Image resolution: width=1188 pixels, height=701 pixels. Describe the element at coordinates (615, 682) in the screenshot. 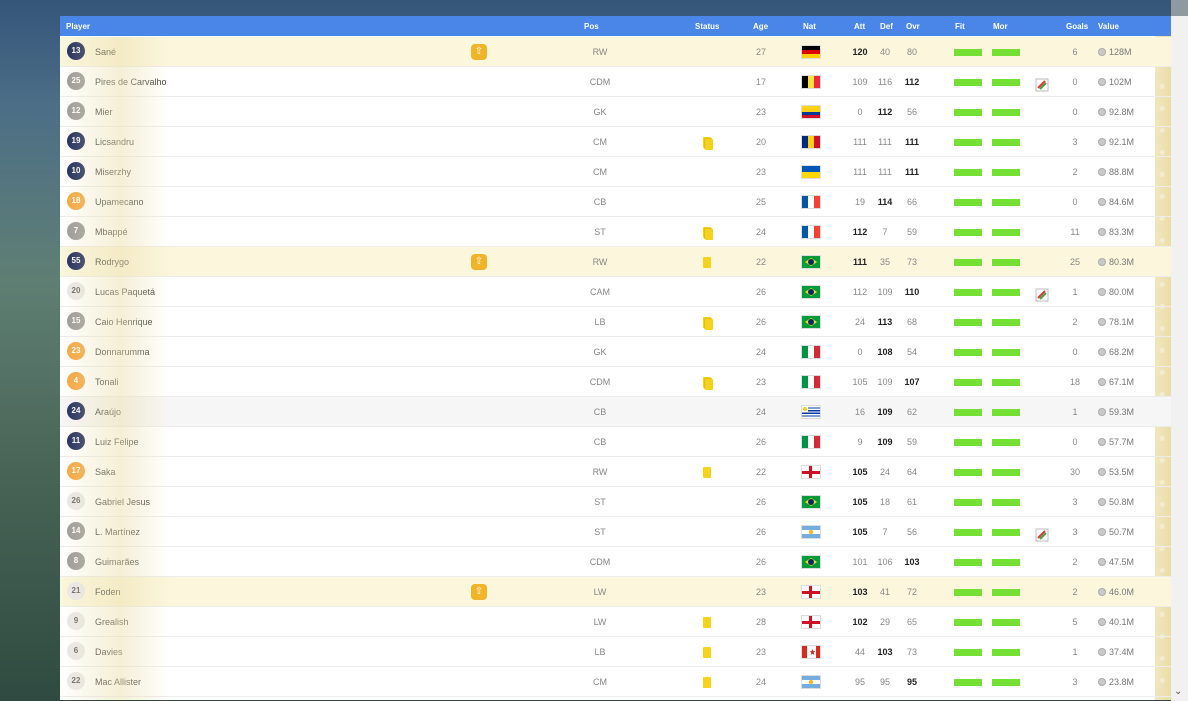

I see `table-row: 22 Mac Allister CM 24 95 95 95 3 23.8M` at that location.